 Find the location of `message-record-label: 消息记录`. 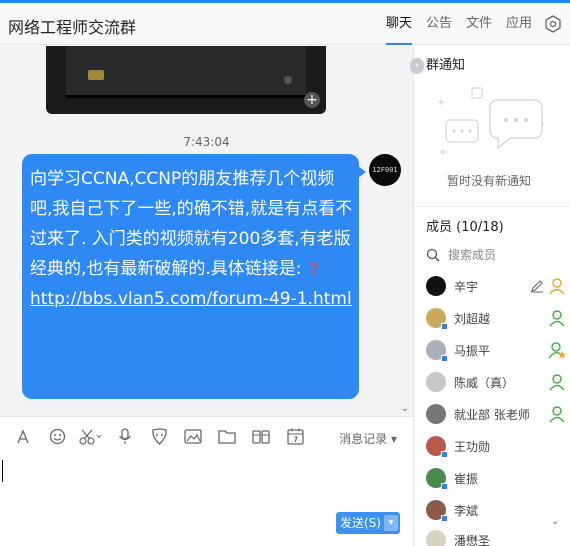

message-record-label: 消息记录 is located at coordinates (363, 439).